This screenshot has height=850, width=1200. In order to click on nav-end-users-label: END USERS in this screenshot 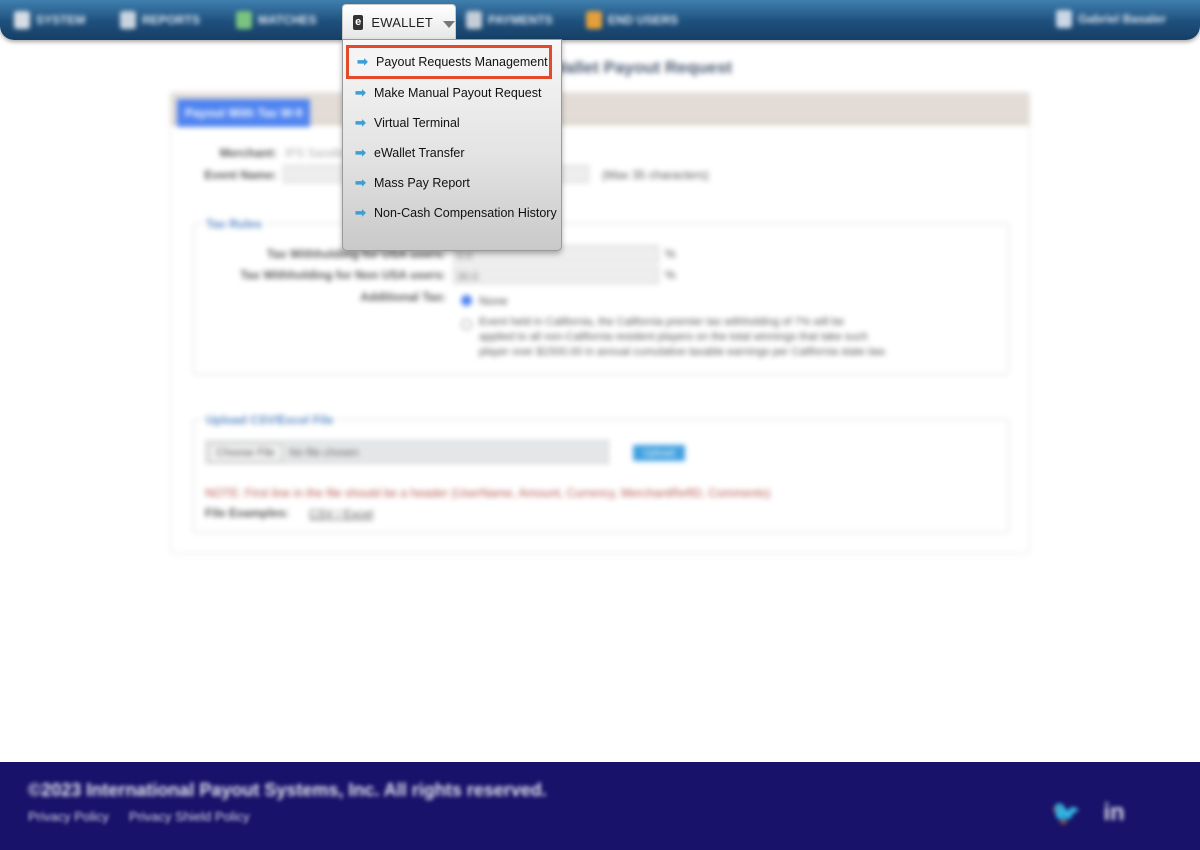, I will do `click(643, 20)`.